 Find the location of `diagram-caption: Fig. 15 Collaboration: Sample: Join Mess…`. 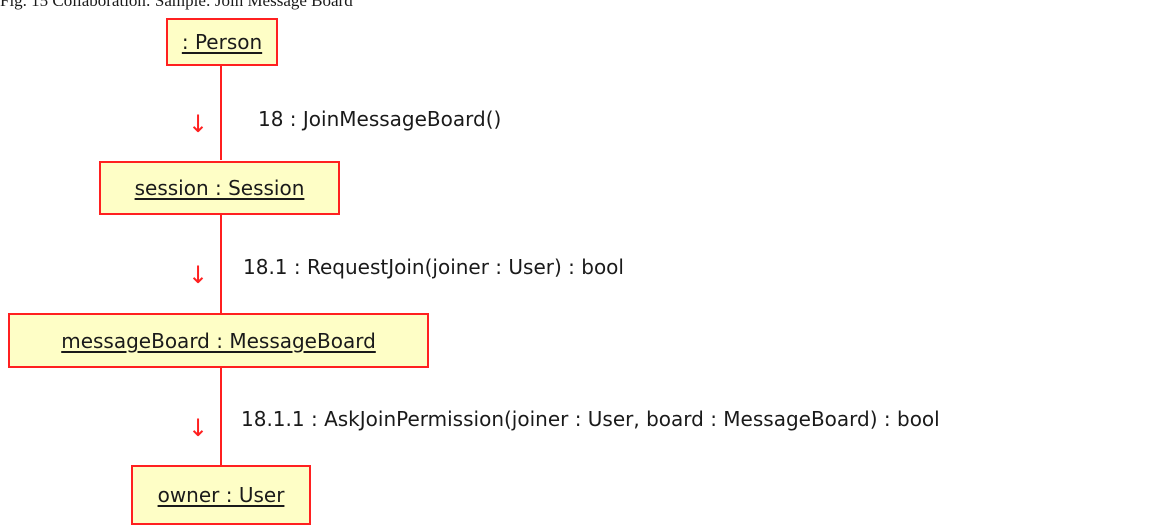

diagram-caption: Fig. 15 Collaboration: Sample: Join Mess… is located at coordinates (176, 5).